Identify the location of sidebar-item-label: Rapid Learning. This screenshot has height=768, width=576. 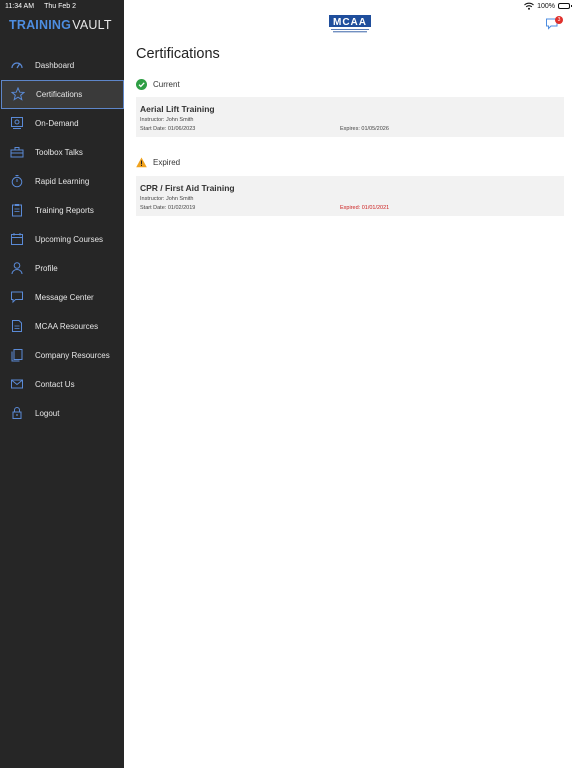
(62, 181).